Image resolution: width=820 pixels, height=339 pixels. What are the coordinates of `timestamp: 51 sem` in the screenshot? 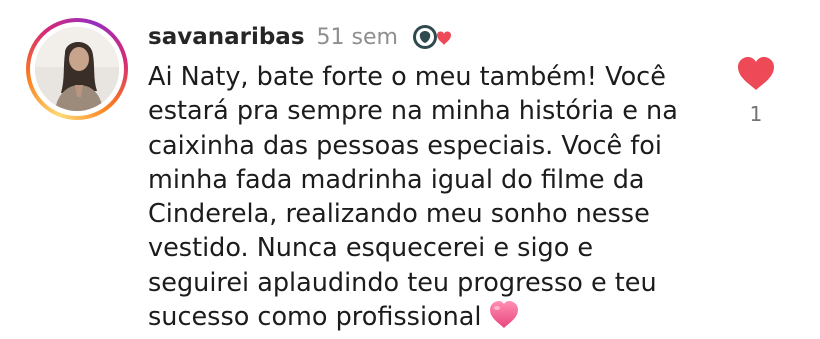 It's located at (357, 37).